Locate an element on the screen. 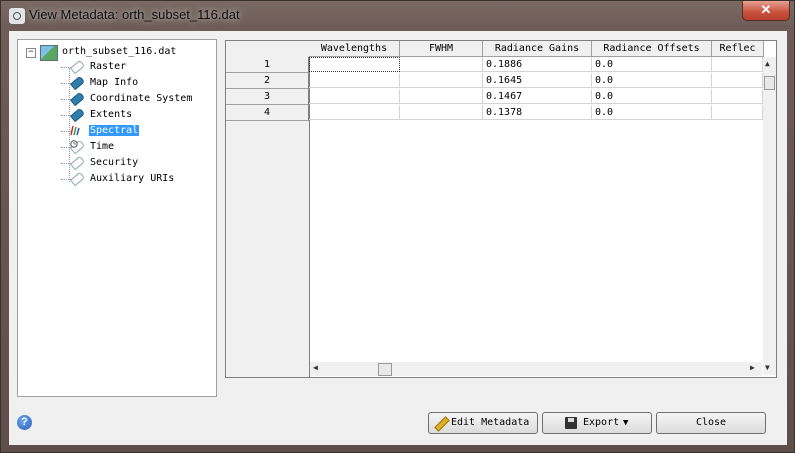 The height and width of the screenshot is (453, 795). scroll-up-icon: ▲ is located at coordinates (767, 63).